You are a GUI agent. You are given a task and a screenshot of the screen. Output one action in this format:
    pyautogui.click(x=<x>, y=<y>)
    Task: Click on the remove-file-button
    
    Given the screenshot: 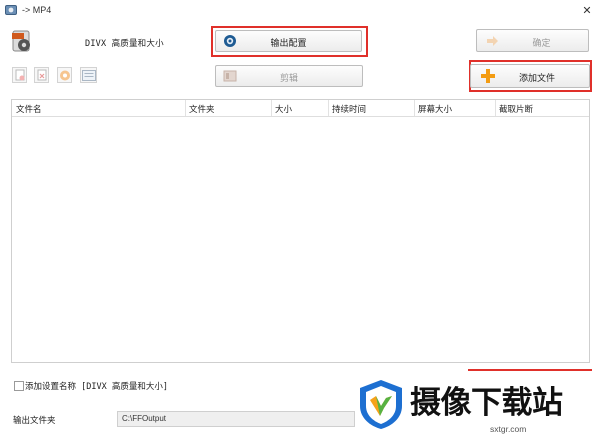 What is the action you would take?
    pyautogui.click(x=19, y=75)
    